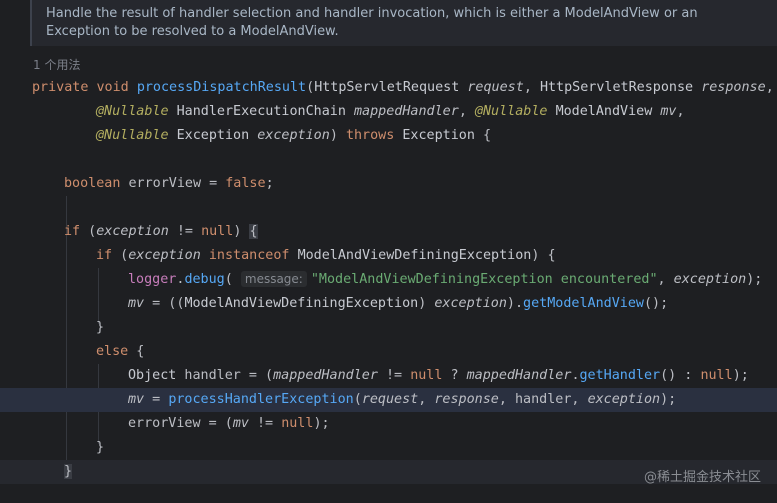 Image resolution: width=777 pixels, height=503 pixels. What do you see at coordinates (152, 375) in the screenshot?
I see `type-name: Object` at bounding box center [152, 375].